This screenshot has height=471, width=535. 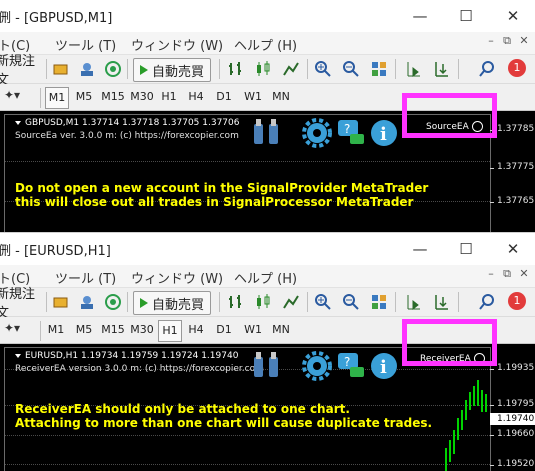 I want to click on menu-bar: ト(C) ツール (T) ウィンドウ (W) ヘルプ (H) – ⧉ ✕, so click(x=267, y=43).